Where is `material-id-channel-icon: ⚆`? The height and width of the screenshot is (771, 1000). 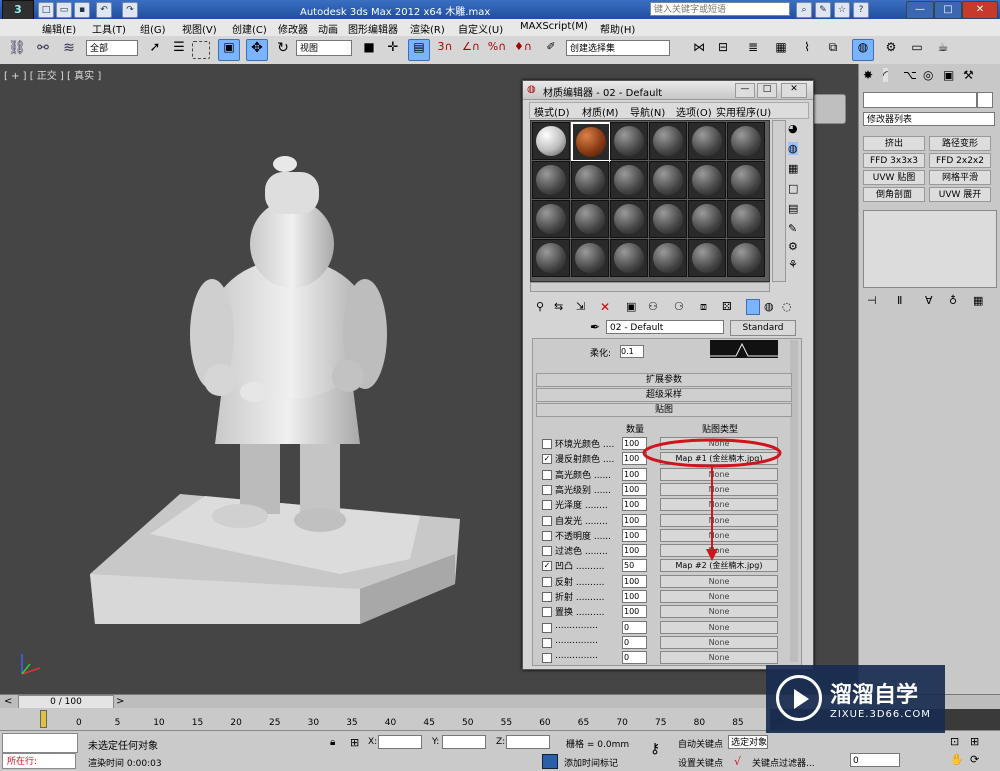
material-id-channel-icon: ⚆ is located at coordinates (679, 306).